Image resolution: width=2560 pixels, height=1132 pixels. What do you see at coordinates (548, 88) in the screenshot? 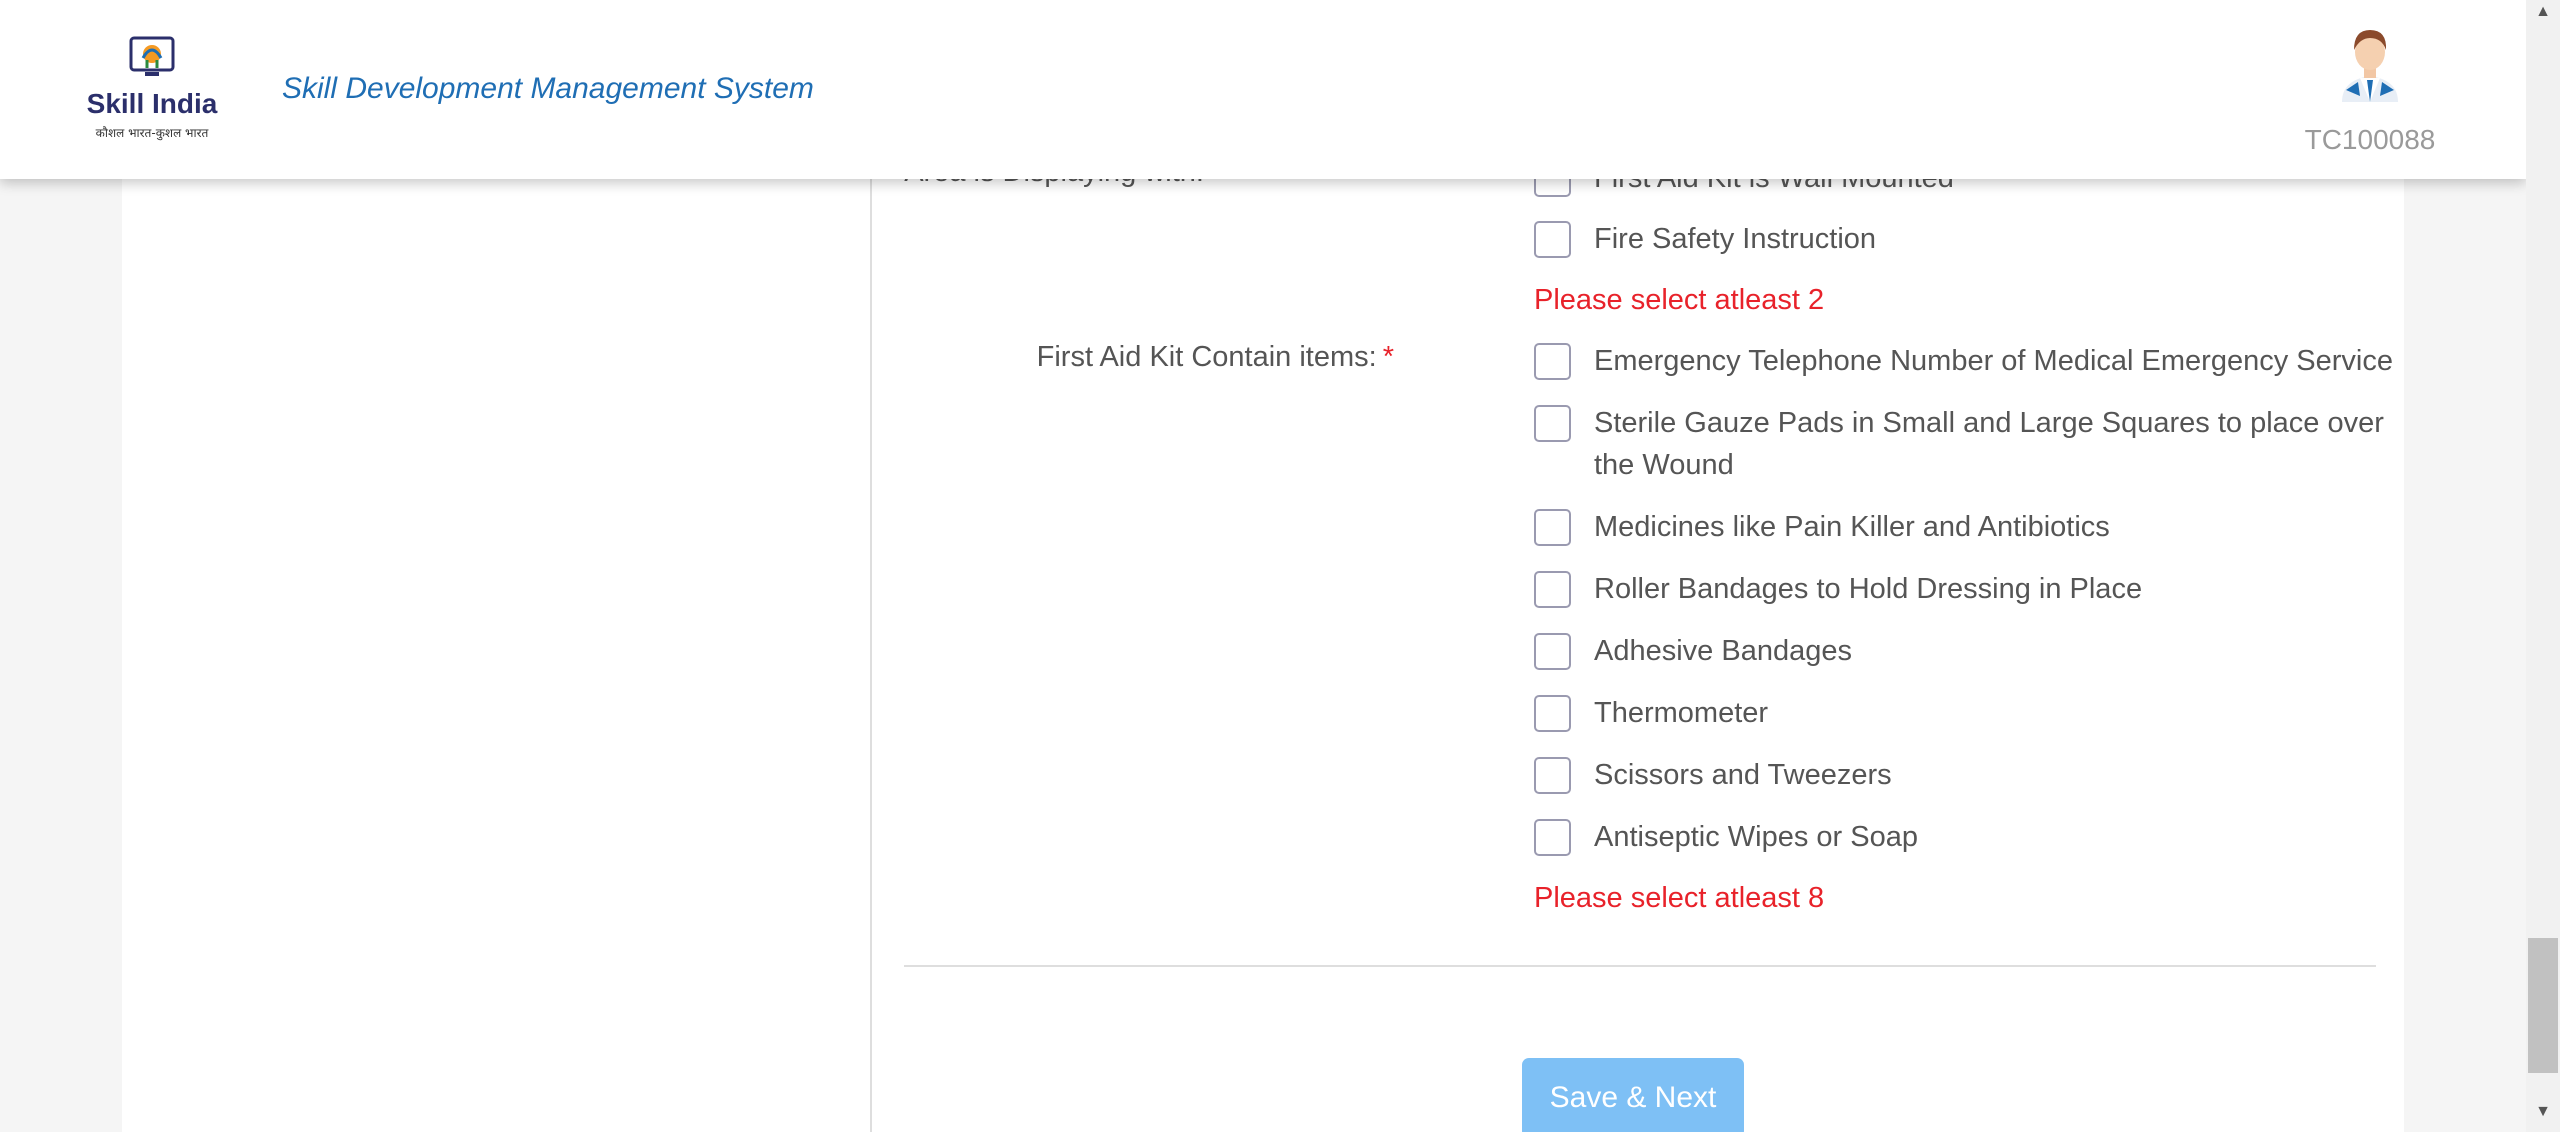
I see `app-title: Skill Development Management System` at bounding box center [548, 88].